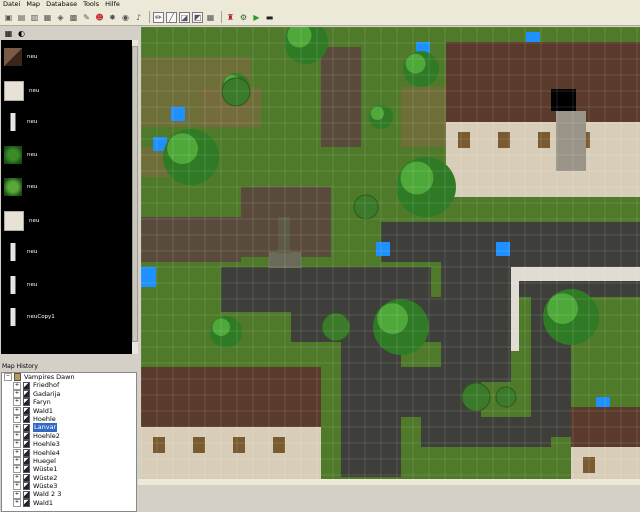  Describe the element at coordinates (46, 444) in the screenshot. I see `map-tree-label: Hoehle3` at that location.